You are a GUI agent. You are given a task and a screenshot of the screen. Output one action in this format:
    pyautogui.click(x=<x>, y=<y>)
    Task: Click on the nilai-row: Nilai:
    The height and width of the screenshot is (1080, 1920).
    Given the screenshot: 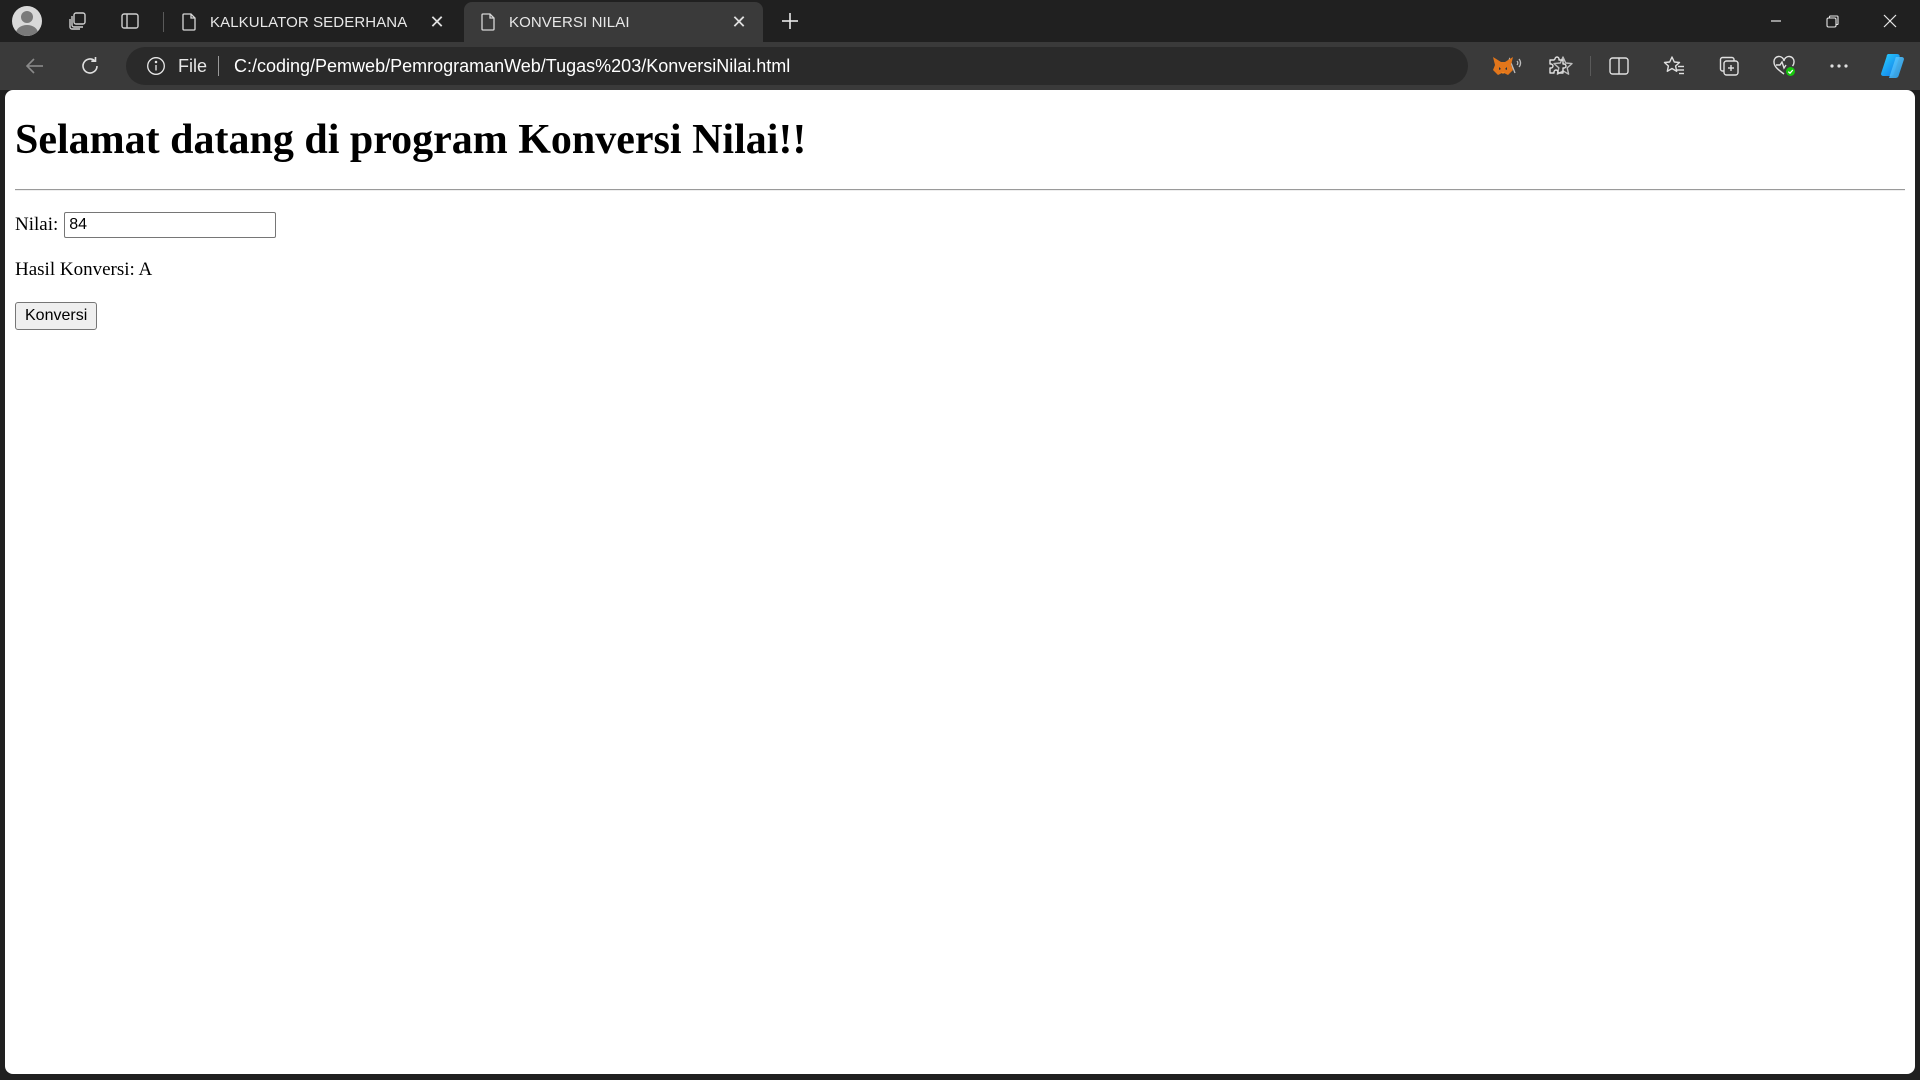 What is the action you would take?
    pyautogui.click(x=146, y=225)
    